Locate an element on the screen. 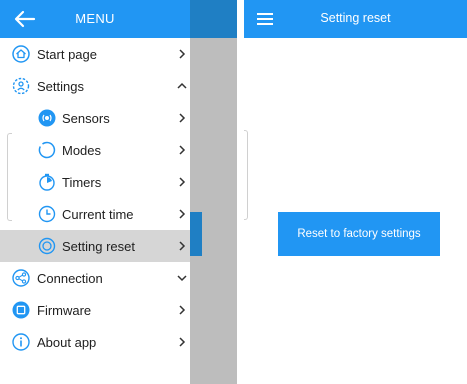 This screenshot has width=467, height=384. firmware-chip-icon is located at coordinates (21, 310).